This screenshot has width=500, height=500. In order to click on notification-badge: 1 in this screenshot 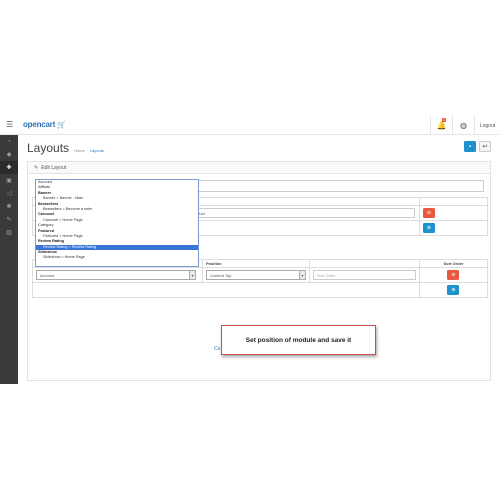, I will do `click(444, 120)`.